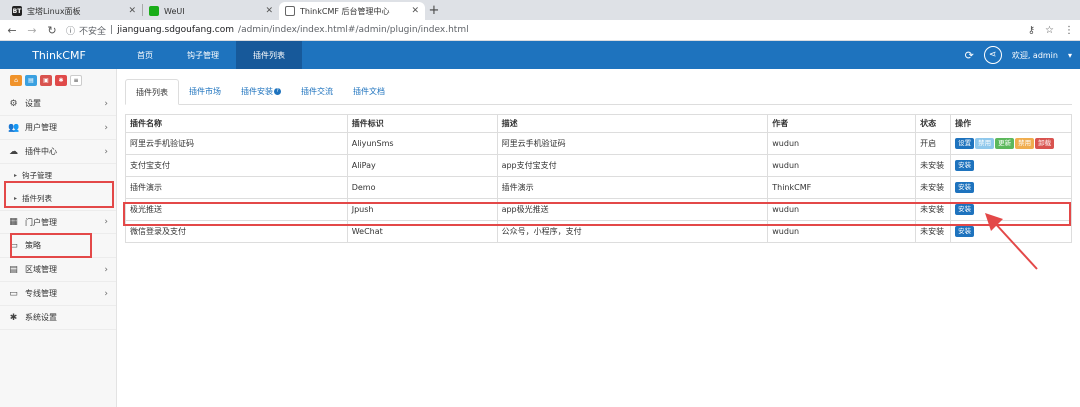 The width and height of the screenshot is (1080, 407). Describe the element at coordinates (58, 318) in the screenshot. I see `sidebar-item-system: ✱ 系统设置` at that location.